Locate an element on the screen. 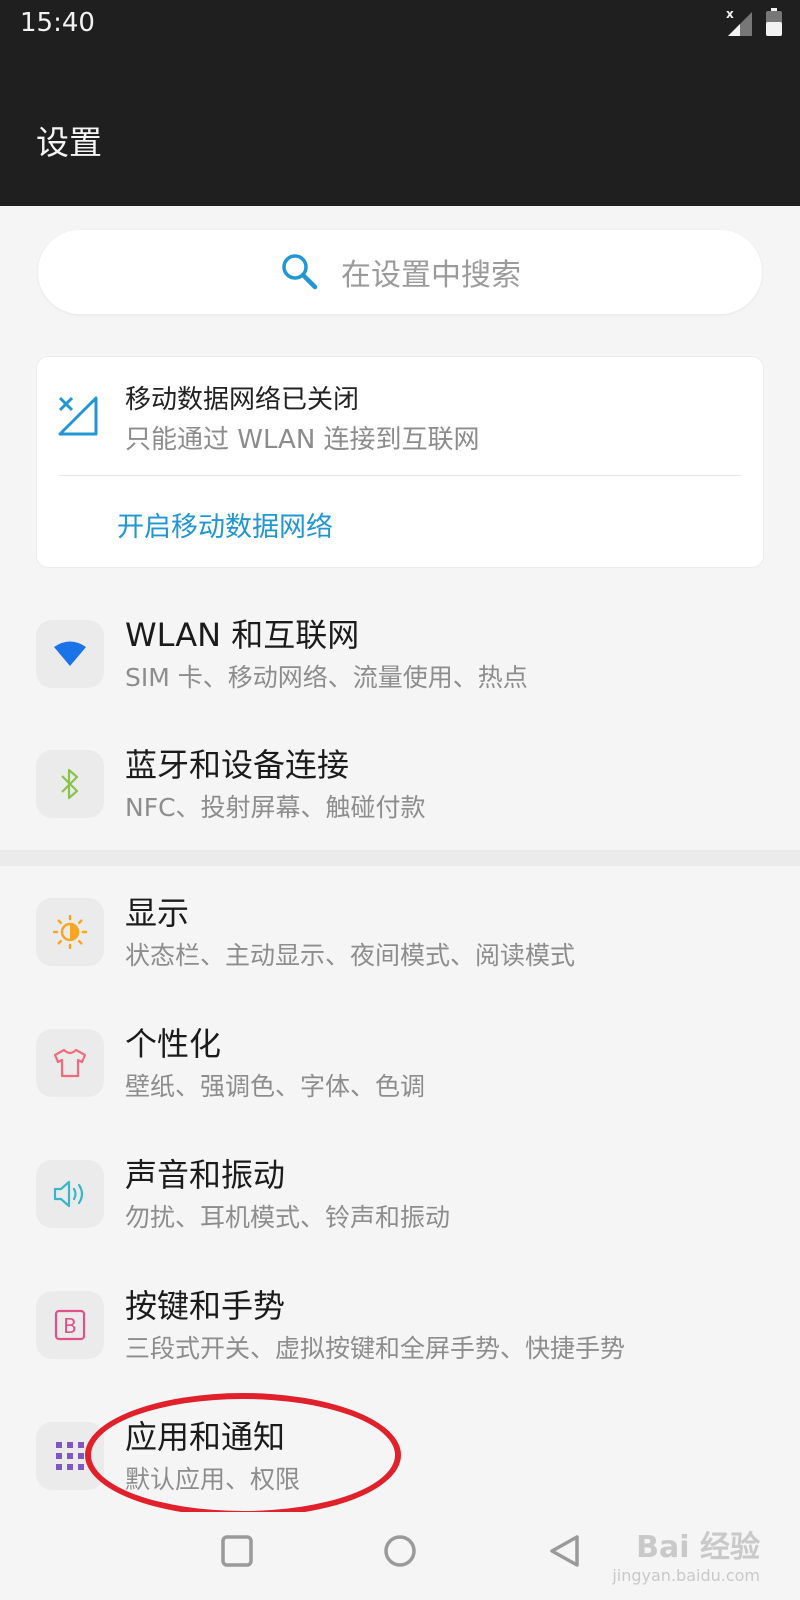 The image size is (800, 1600). settings-item-title: 个性化 is located at coordinates (173, 1044).